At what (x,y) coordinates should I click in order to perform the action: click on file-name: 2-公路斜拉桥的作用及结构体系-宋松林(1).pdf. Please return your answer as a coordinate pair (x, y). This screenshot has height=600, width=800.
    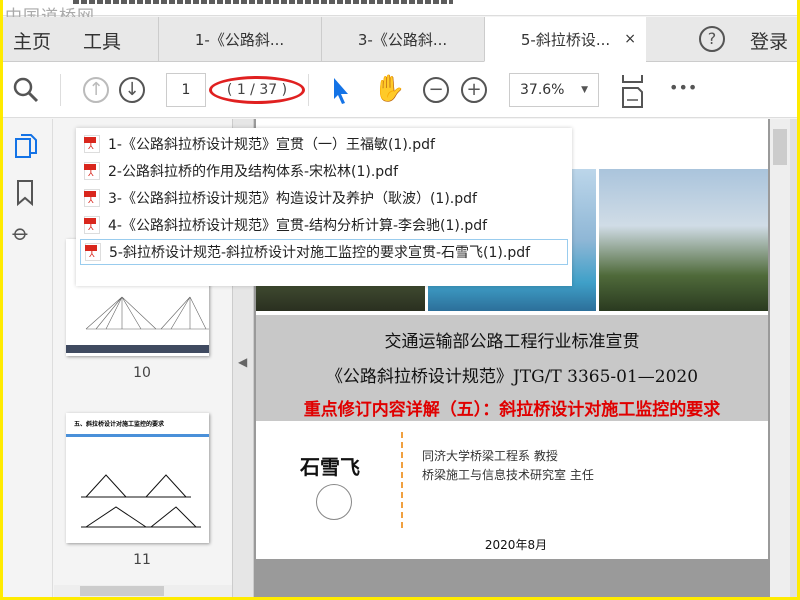
    Looking at the image, I should click on (253, 172).